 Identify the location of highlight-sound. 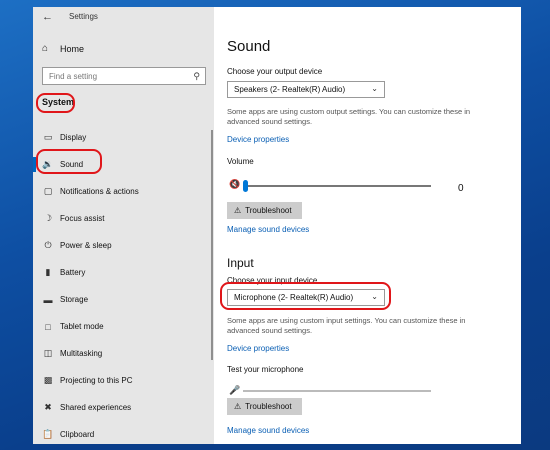
(69, 161).